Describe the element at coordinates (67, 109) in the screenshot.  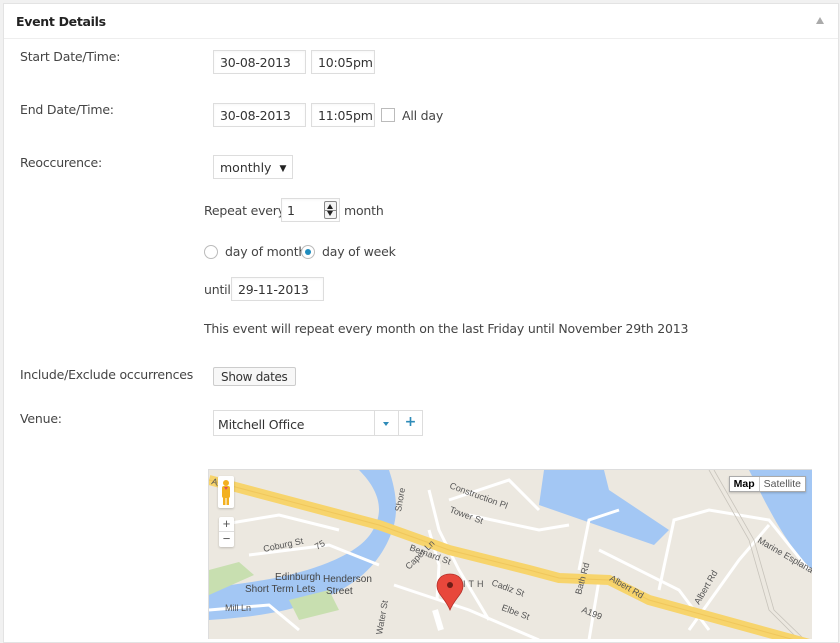
I see `end-datetime-label: End Date/Time:` at that location.